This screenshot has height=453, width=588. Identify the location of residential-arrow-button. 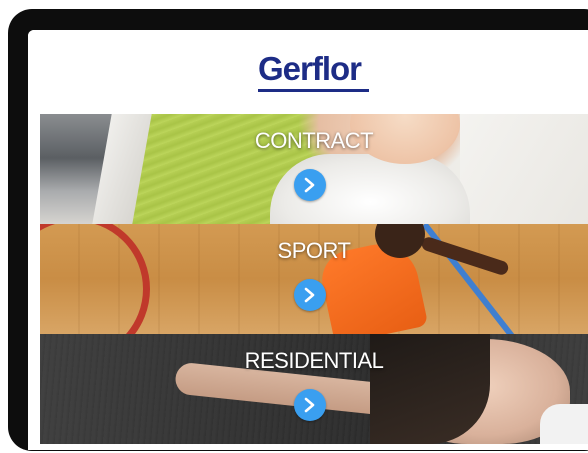
(310, 405).